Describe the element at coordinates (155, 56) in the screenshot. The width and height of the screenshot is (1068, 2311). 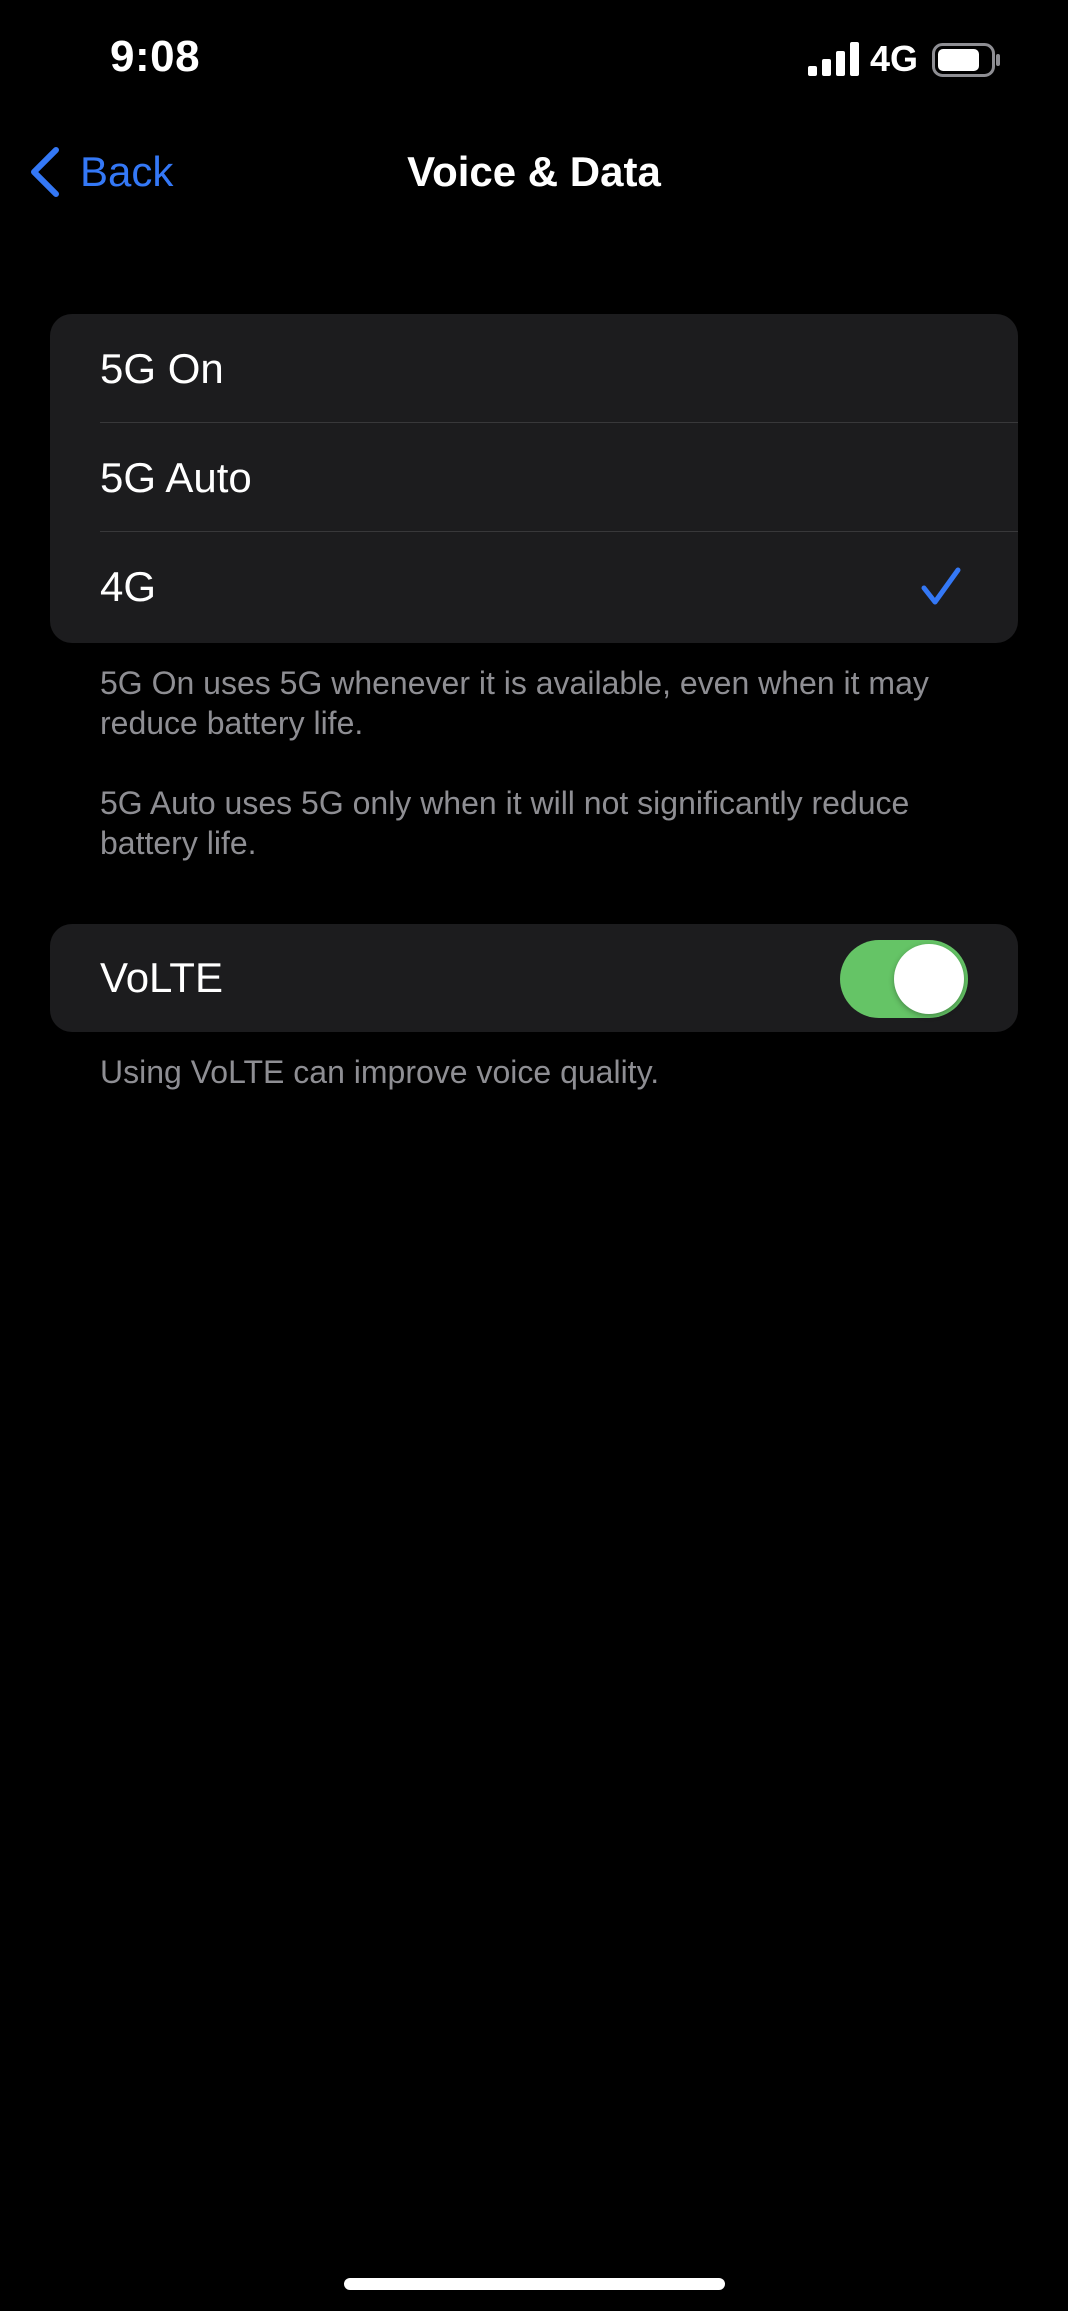
I see `status-time: 9:08` at that location.